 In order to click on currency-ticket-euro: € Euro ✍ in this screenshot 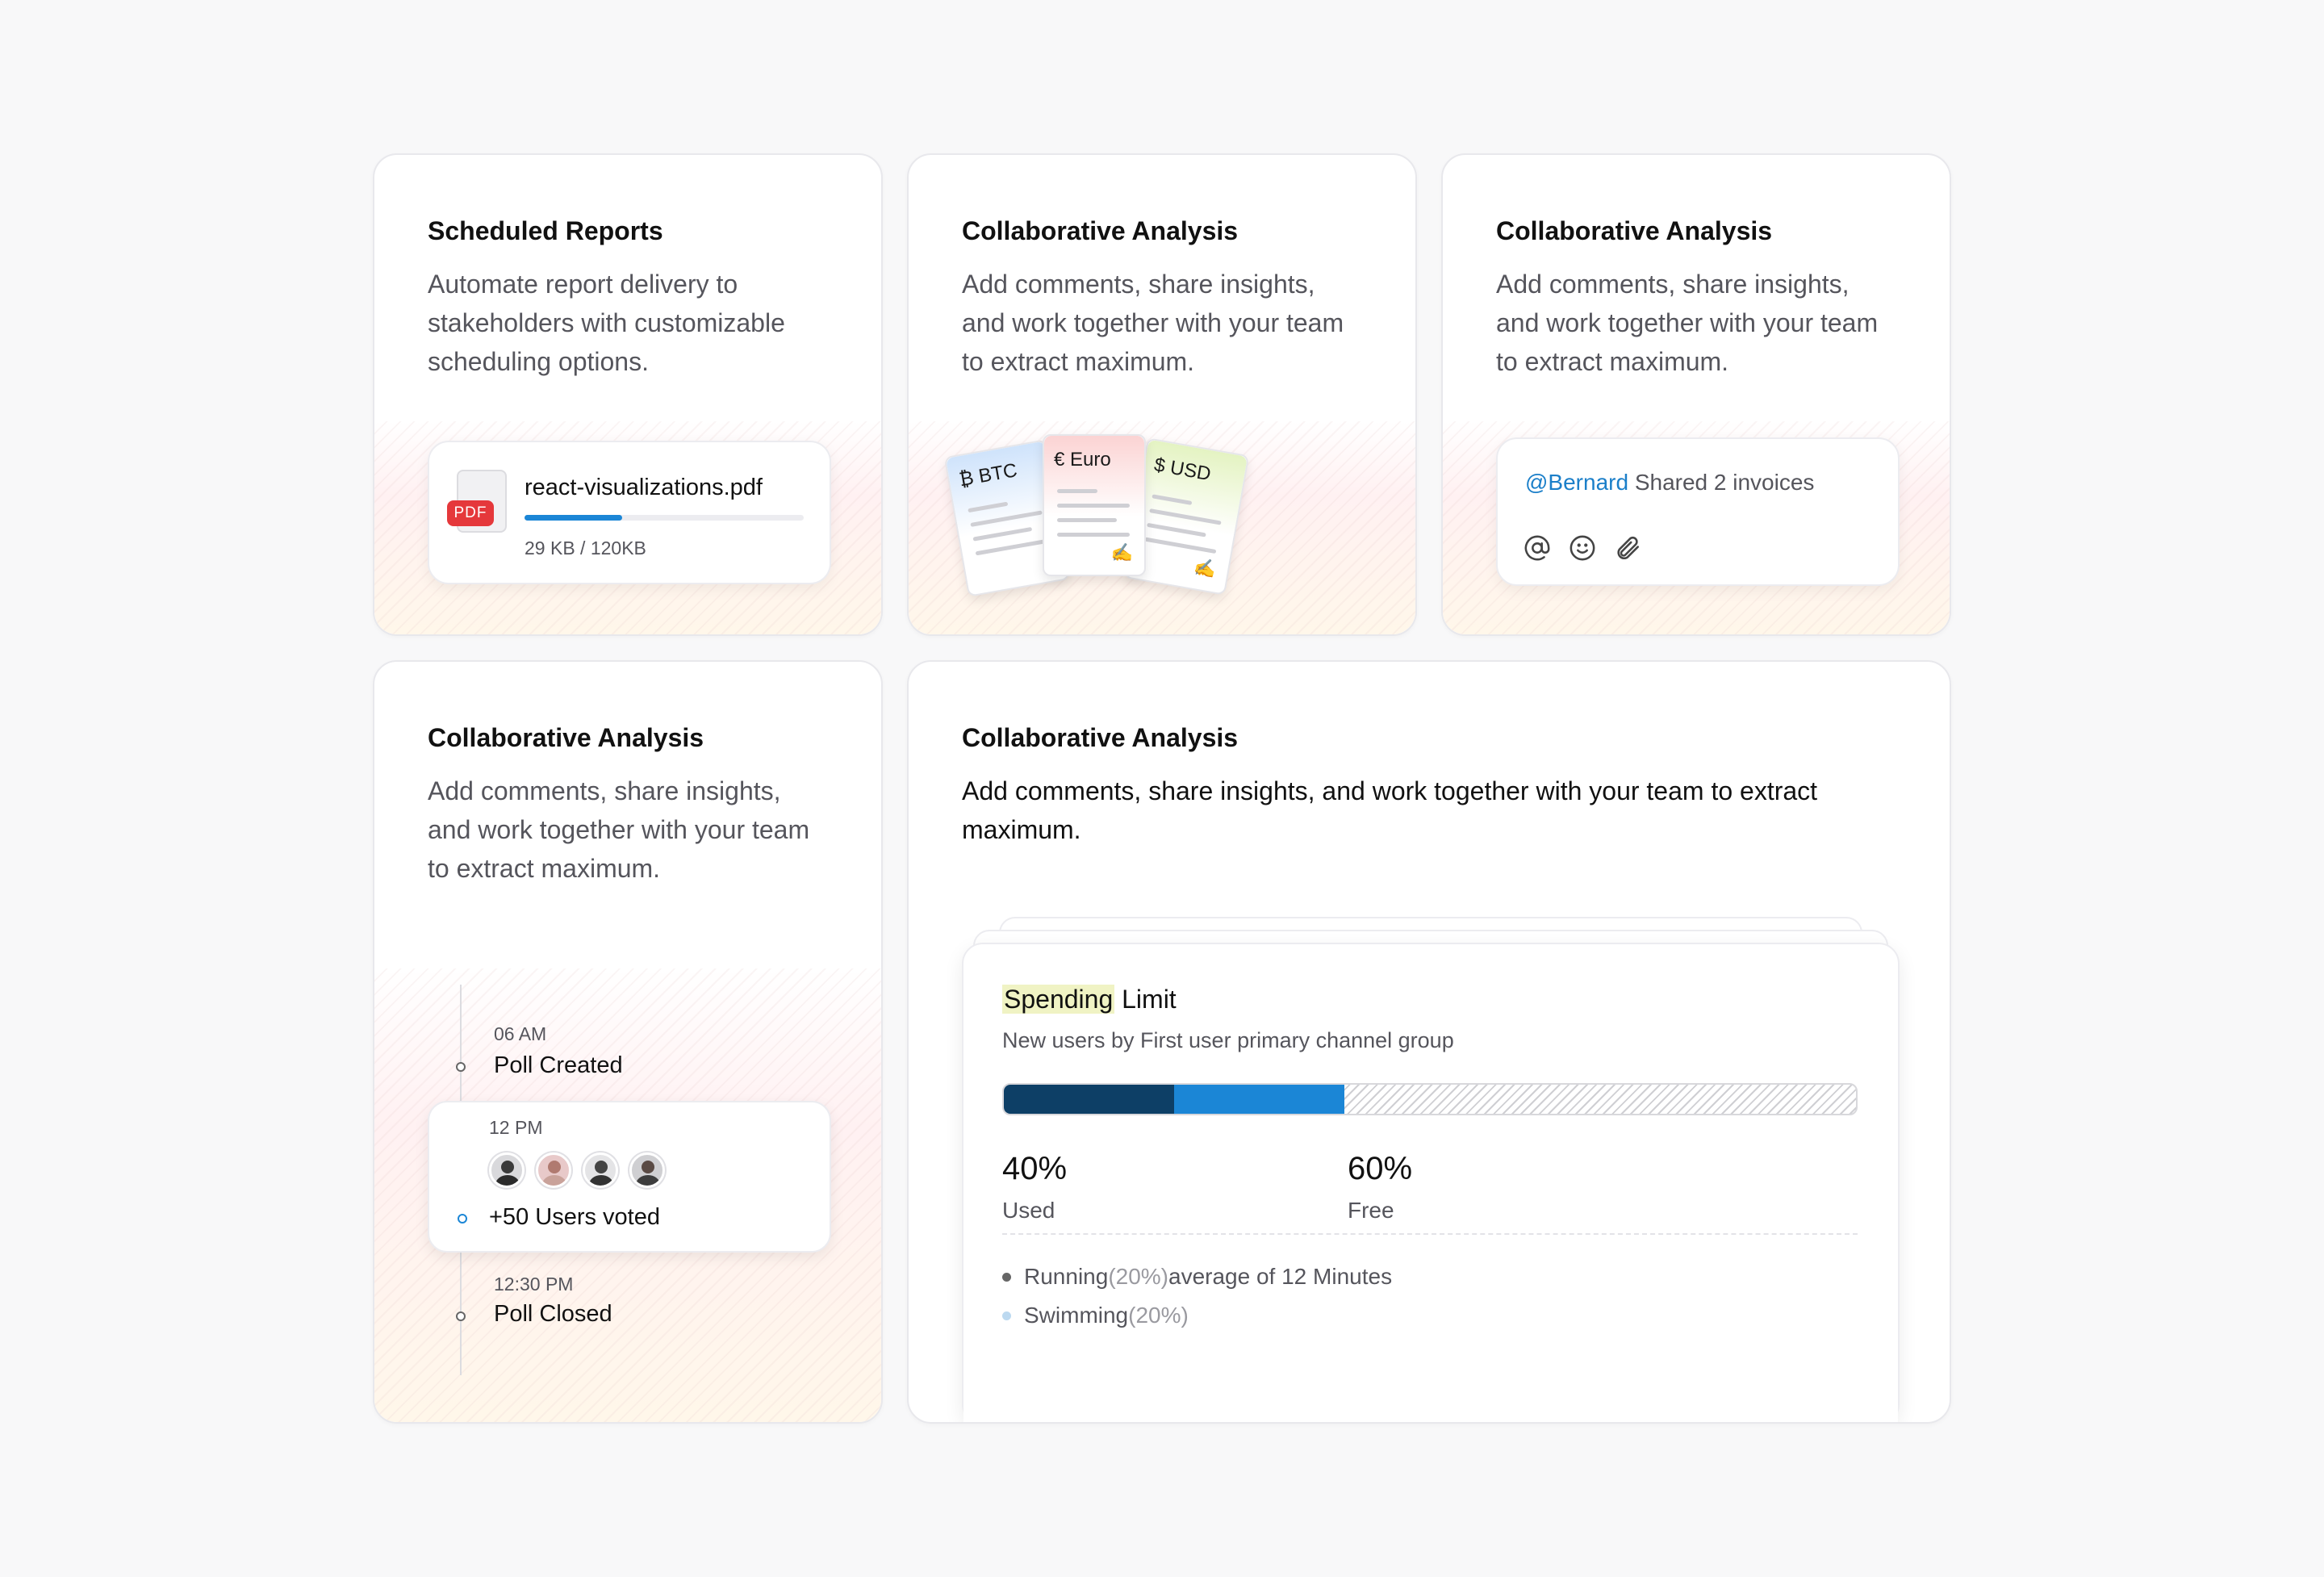, I will do `click(1094, 505)`.